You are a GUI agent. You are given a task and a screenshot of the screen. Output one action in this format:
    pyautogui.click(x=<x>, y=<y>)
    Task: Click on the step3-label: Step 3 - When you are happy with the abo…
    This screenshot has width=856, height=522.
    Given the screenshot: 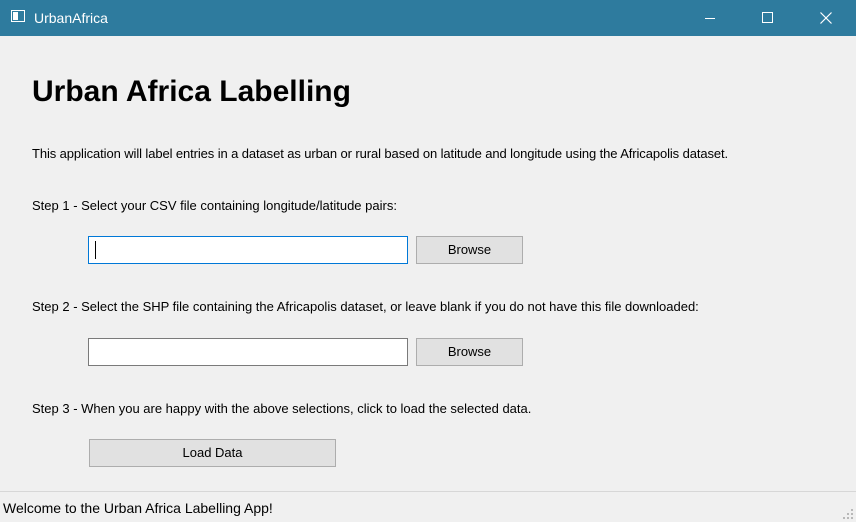 What is the action you would take?
    pyautogui.click(x=282, y=408)
    